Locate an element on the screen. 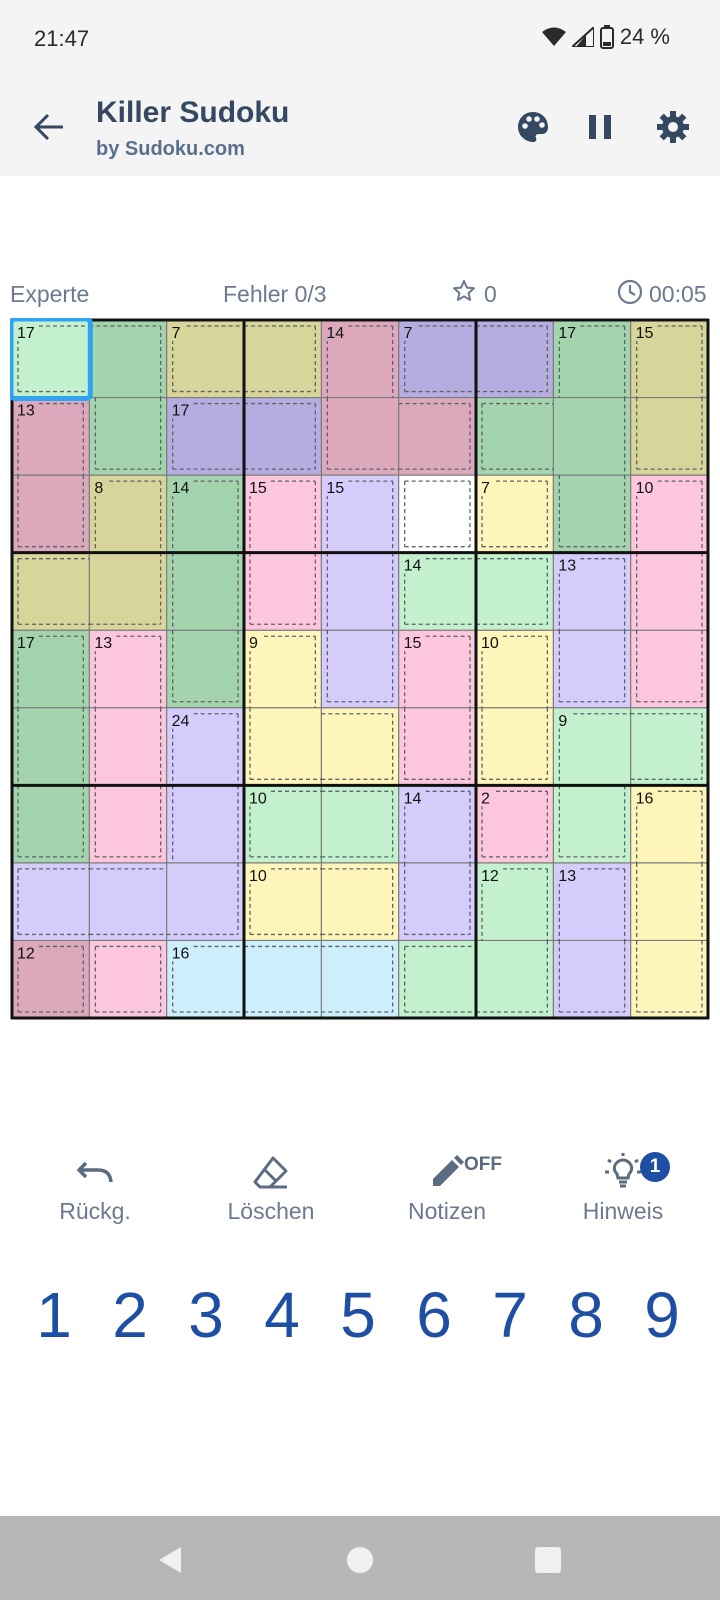 Image resolution: width=720 pixels, height=1600 pixels. lightbulb-icon is located at coordinates (623, 1170).